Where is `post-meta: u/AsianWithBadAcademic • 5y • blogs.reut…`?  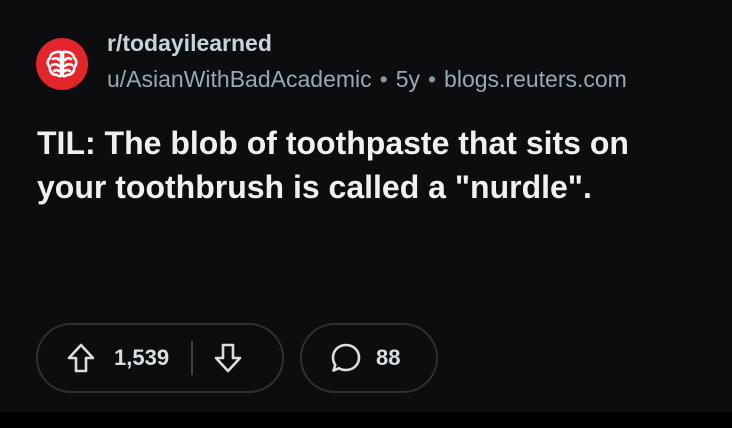 post-meta: u/AsianWithBadAcademic • 5y • blogs.reut… is located at coordinates (367, 79).